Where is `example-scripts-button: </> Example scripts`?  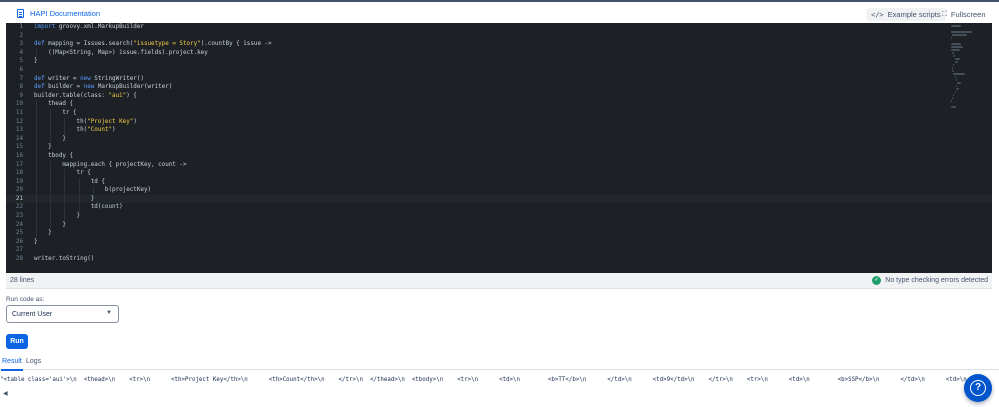
example-scripts-button: </> Example scripts is located at coordinates (906, 14).